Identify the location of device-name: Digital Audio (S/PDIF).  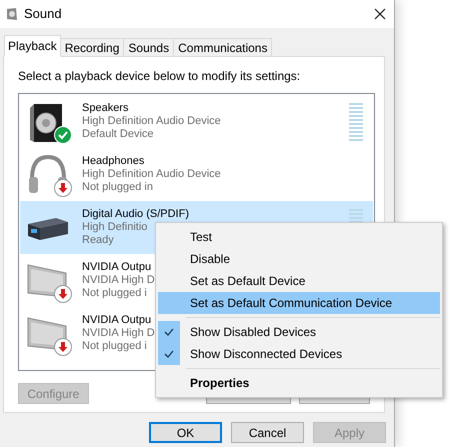
(135, 214).